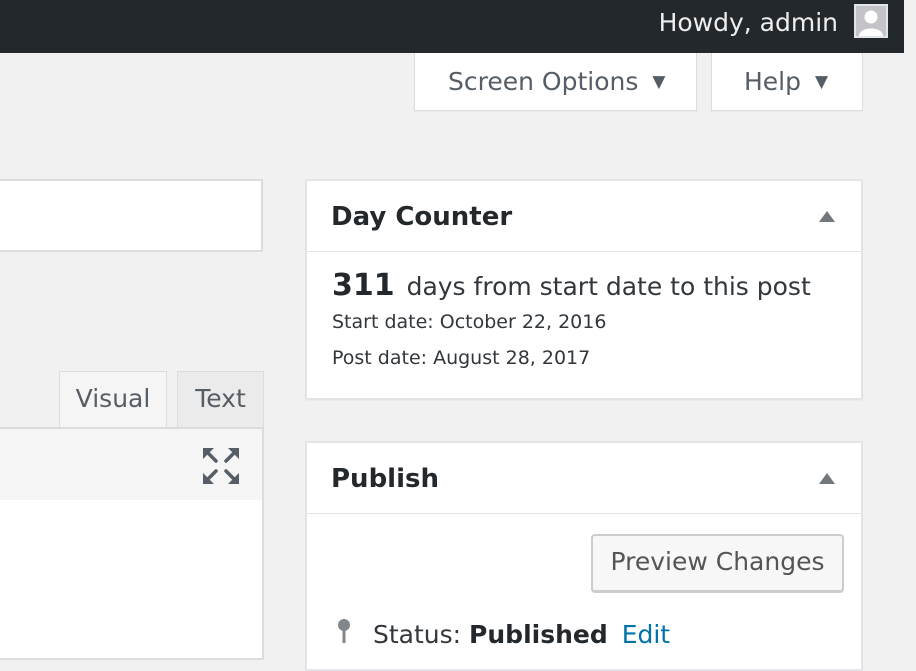  Describe the element at coordinates (871, 21) in the screenshot. I see `user-avatar-icon` at that location.